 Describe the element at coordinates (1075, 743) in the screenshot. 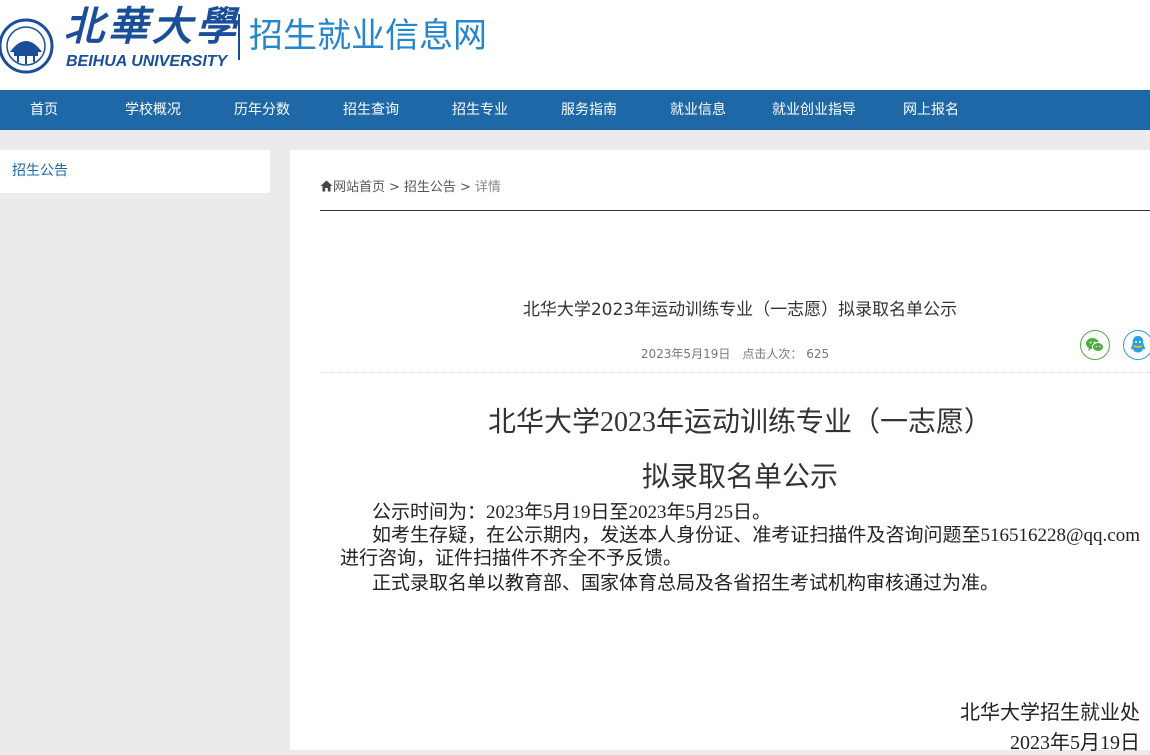

I see `signature-date: 2023年5月19日` at that location.